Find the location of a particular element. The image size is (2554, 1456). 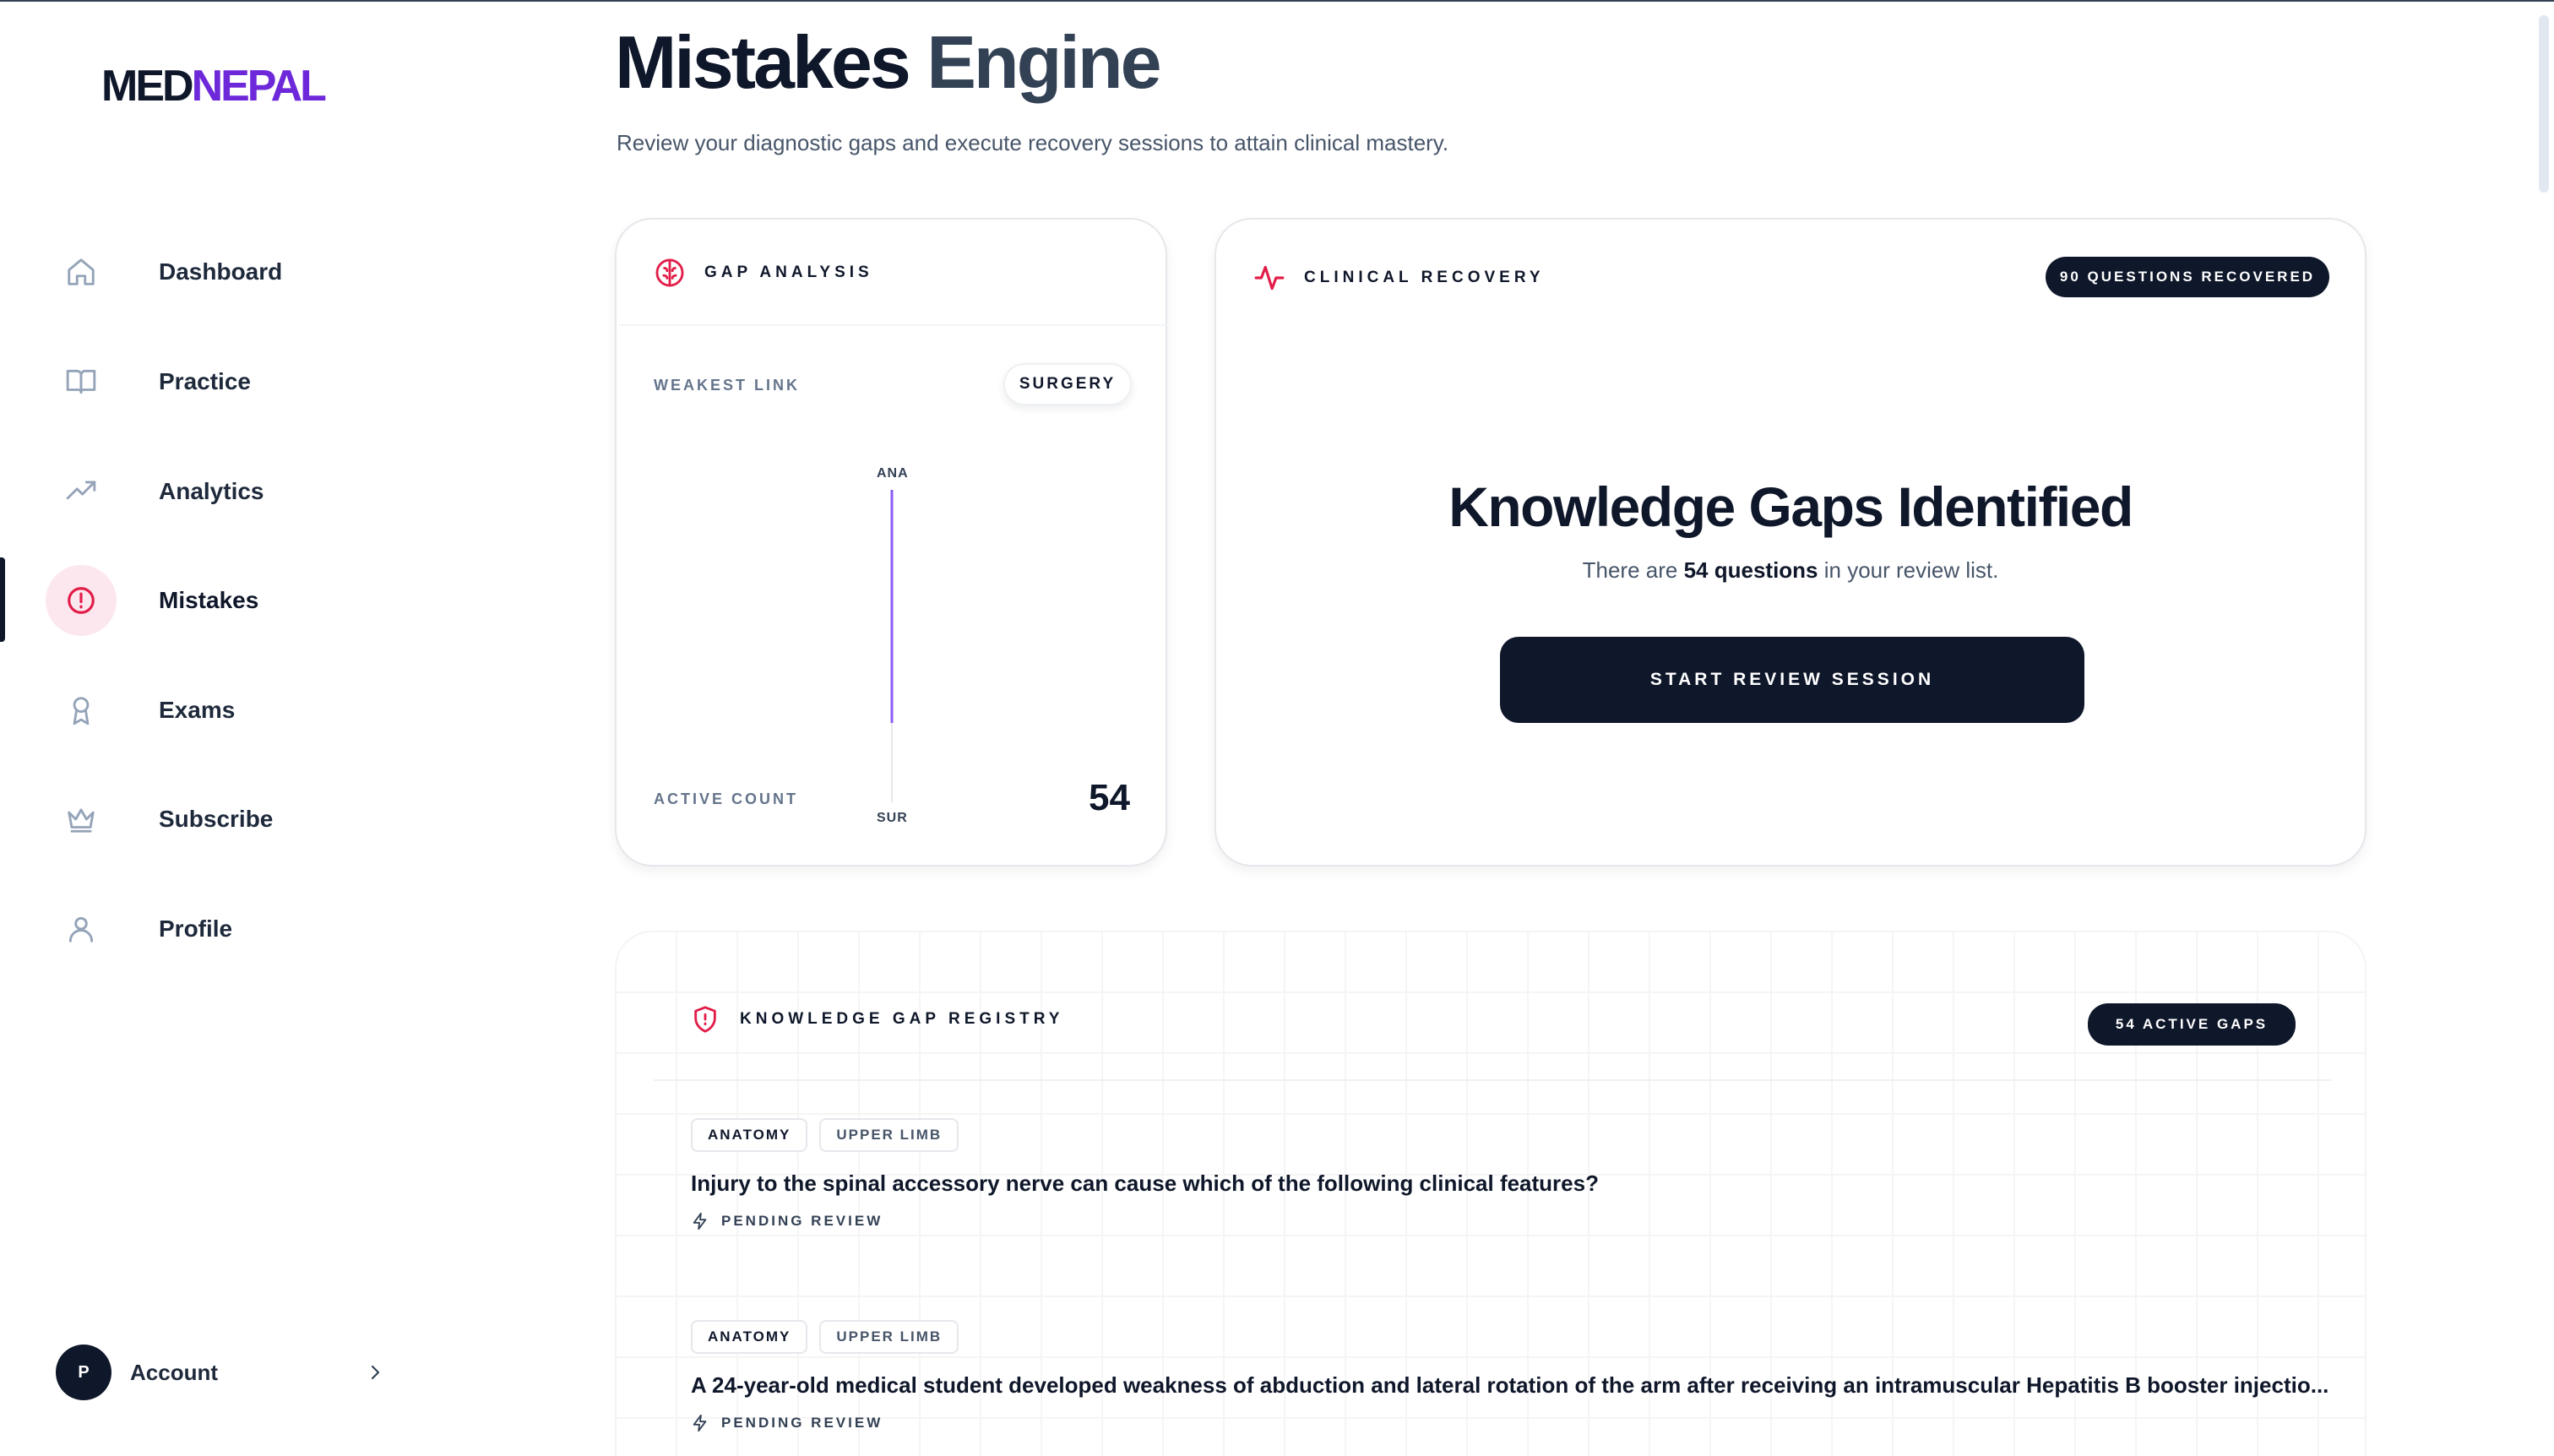

home-icon is located at coordinates (81, 271).